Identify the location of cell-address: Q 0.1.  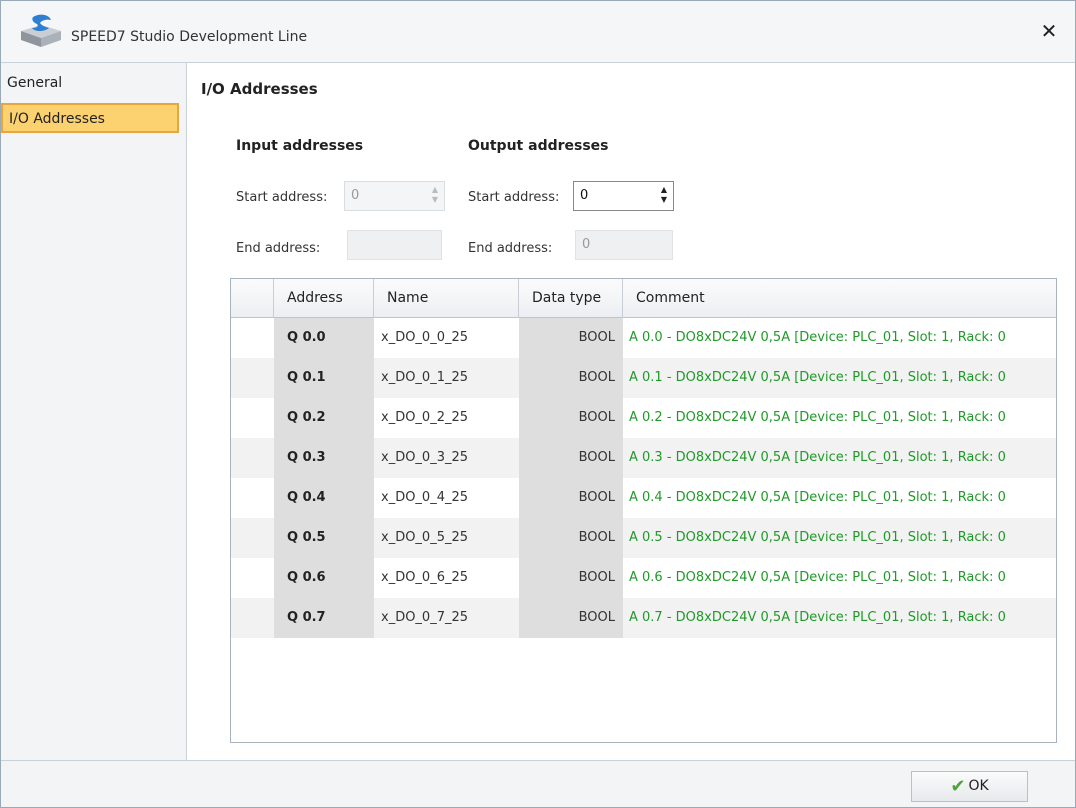
(324, 378).